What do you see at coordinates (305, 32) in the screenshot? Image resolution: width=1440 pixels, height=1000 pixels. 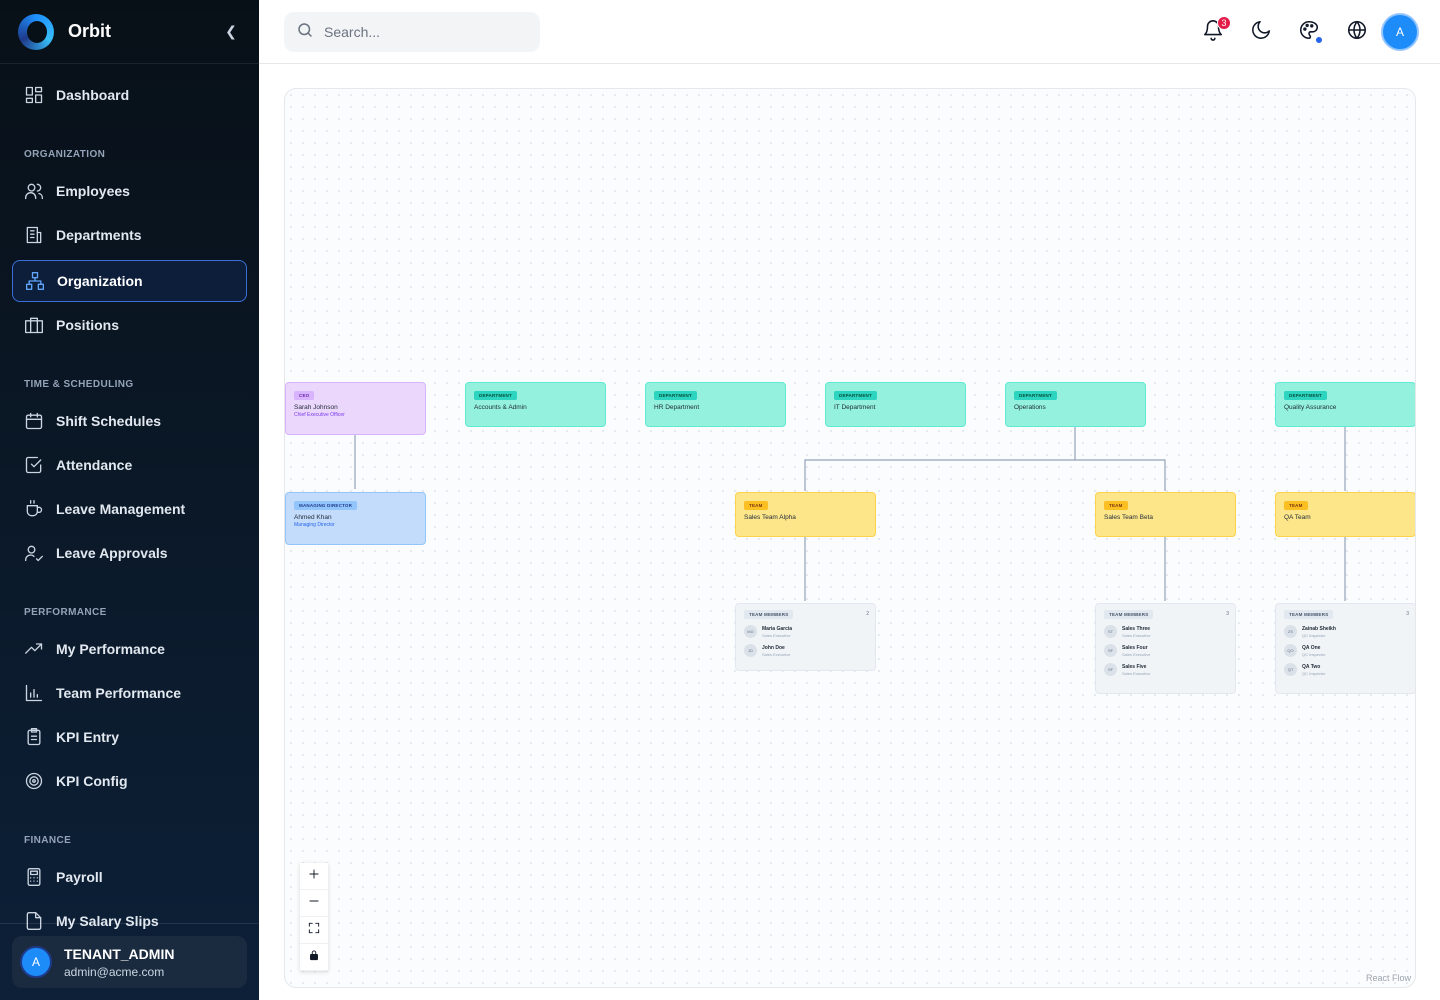 I see `search-icon` at bounding box center [305, 32].